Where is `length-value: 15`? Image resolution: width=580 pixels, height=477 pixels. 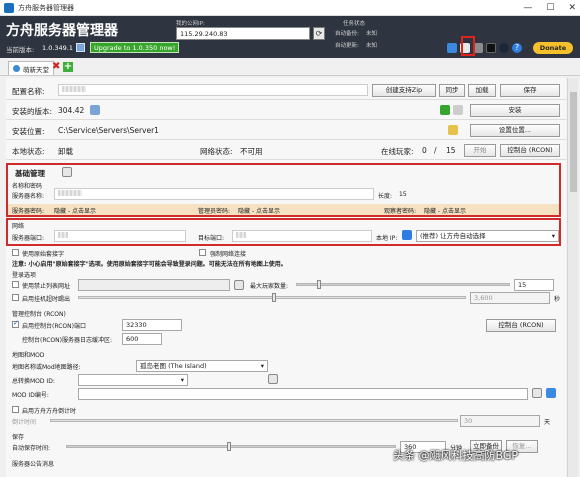 length-value: 15 is located at coordinates (403, 194).